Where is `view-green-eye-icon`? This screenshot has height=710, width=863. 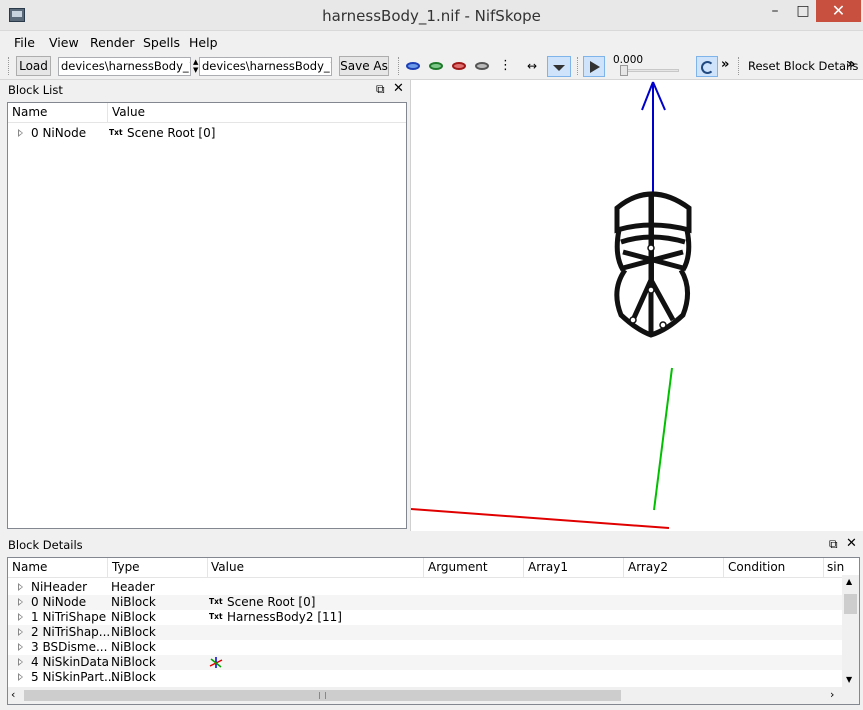 view-green-eye-icon is located at coordinates (436, 66).